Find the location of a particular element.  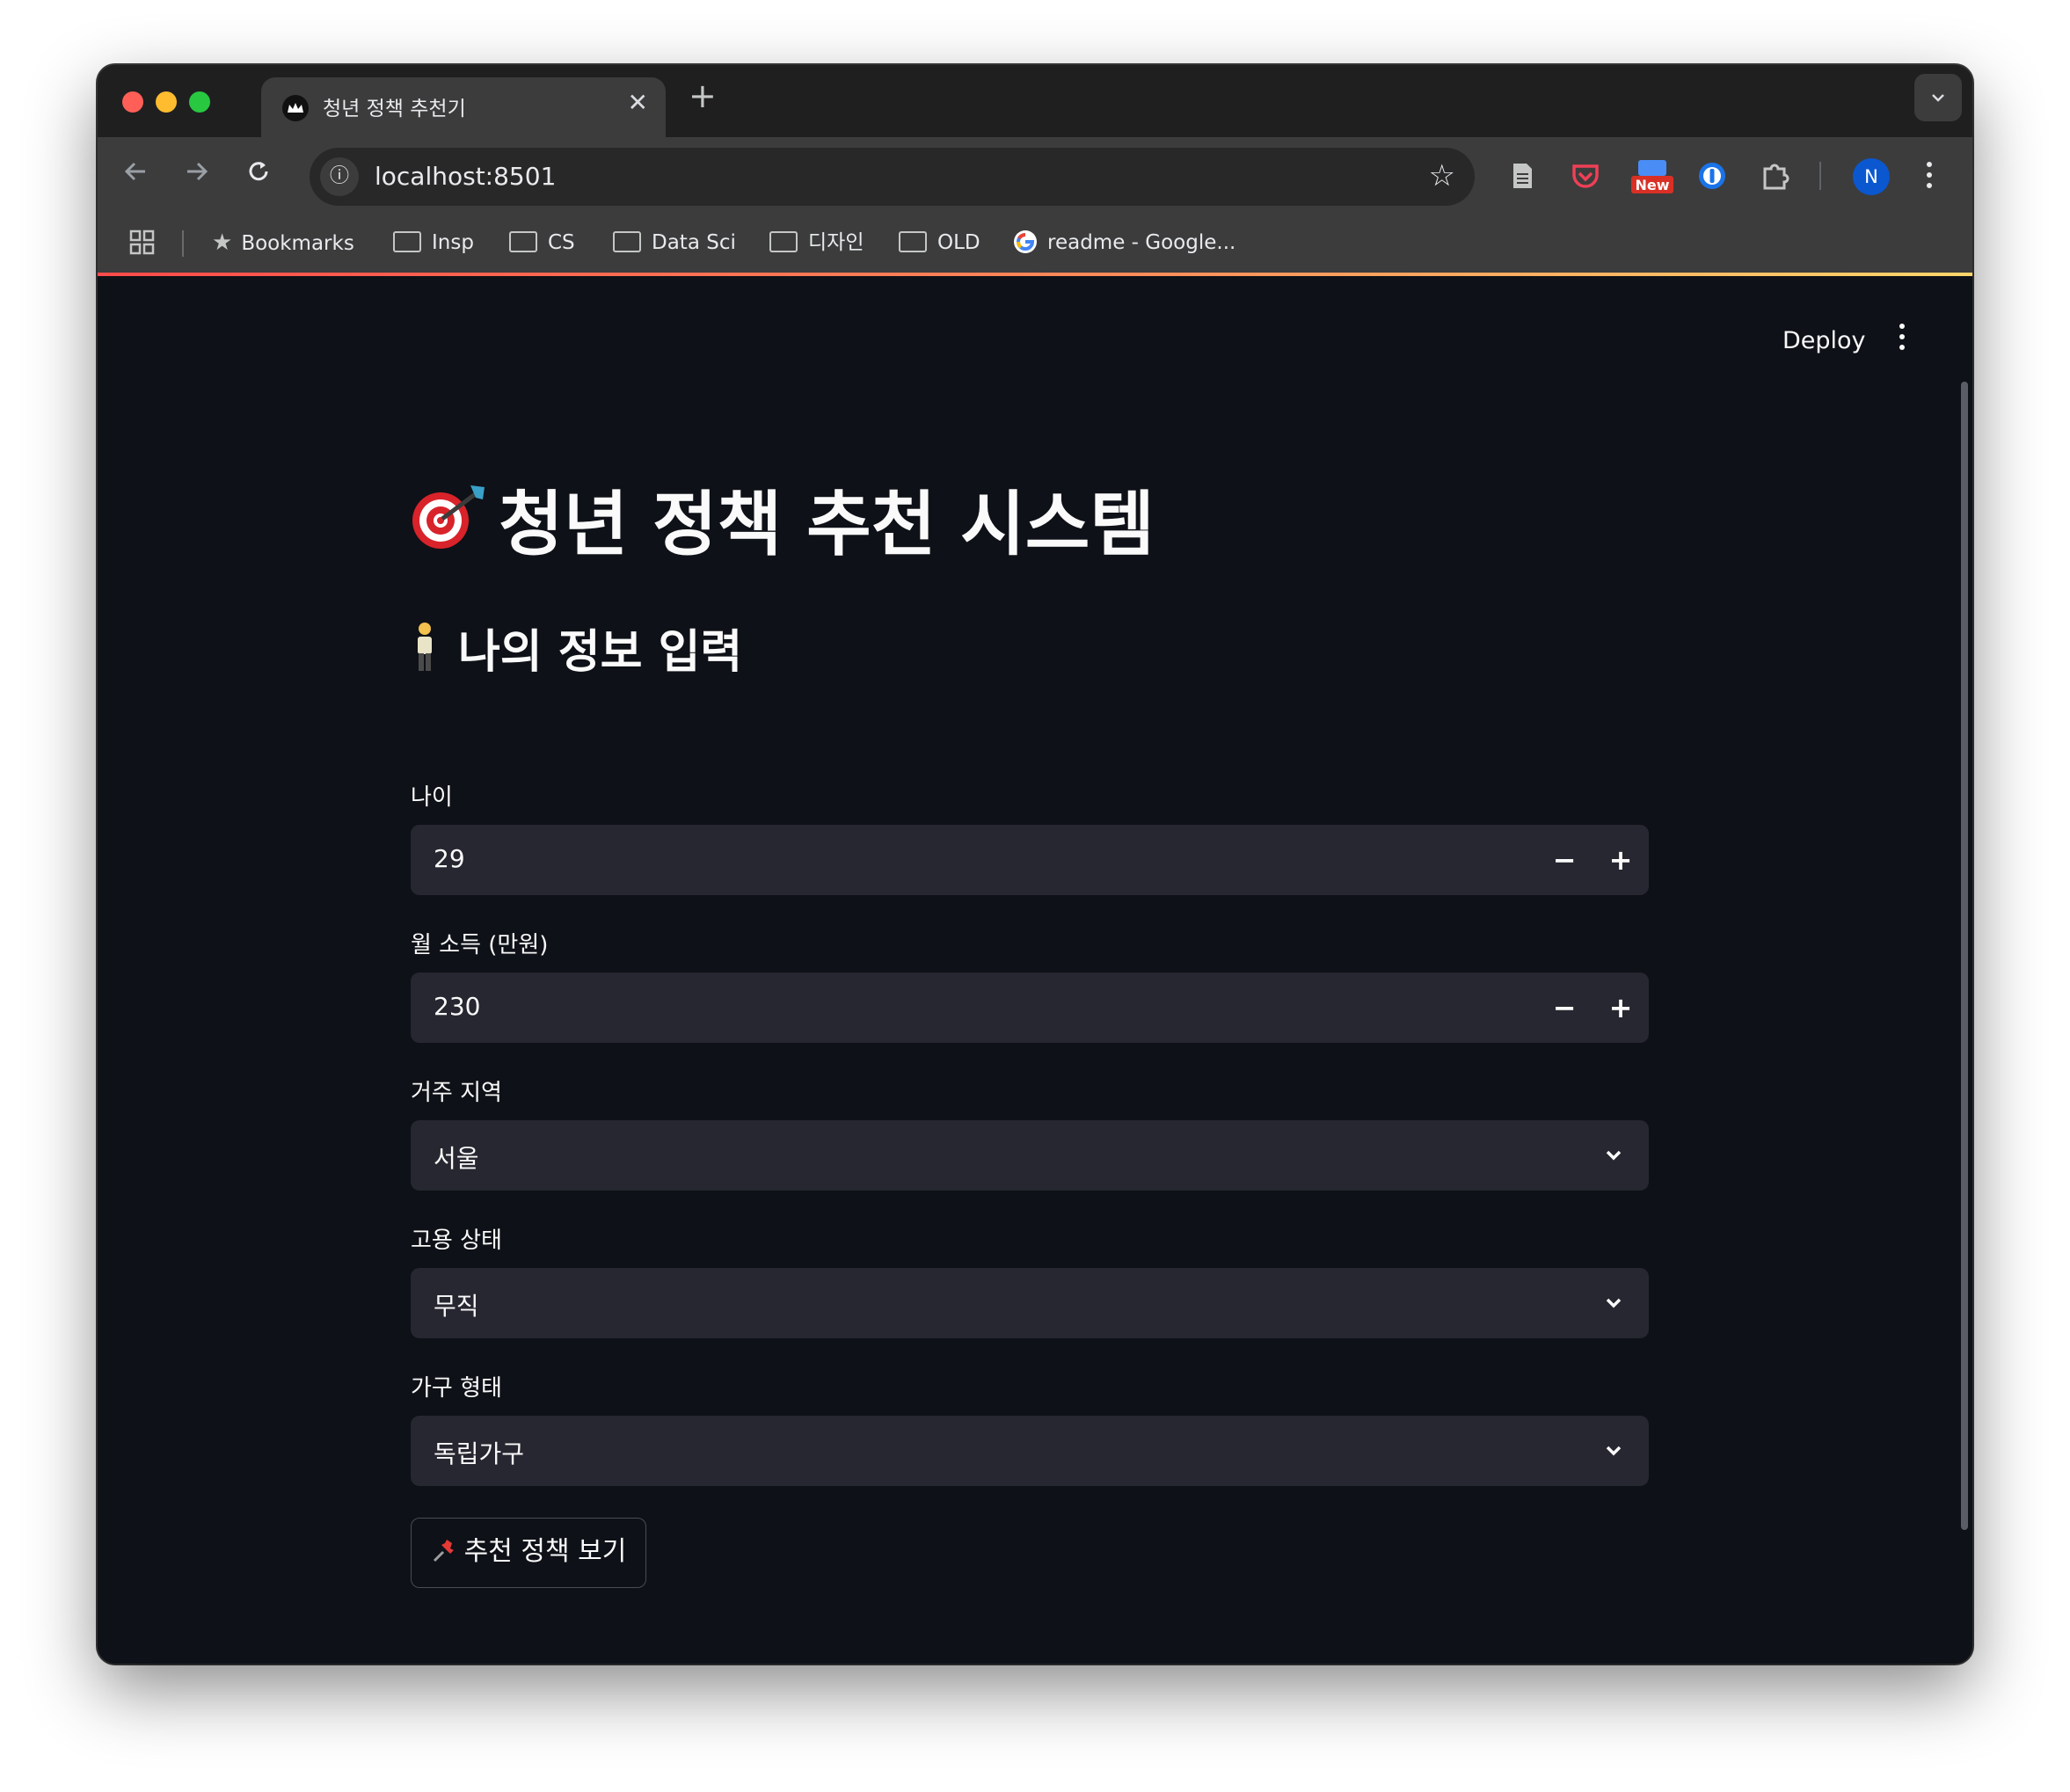

apps-grid-icon is located at coordinates (142, 243).